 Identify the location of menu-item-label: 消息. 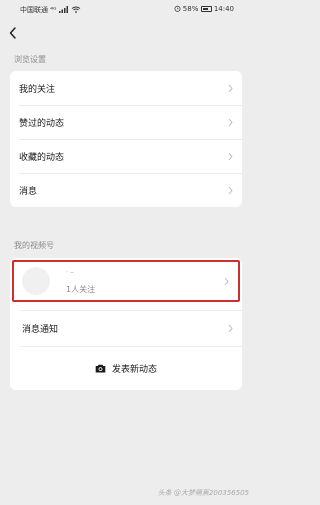
(28, 191).